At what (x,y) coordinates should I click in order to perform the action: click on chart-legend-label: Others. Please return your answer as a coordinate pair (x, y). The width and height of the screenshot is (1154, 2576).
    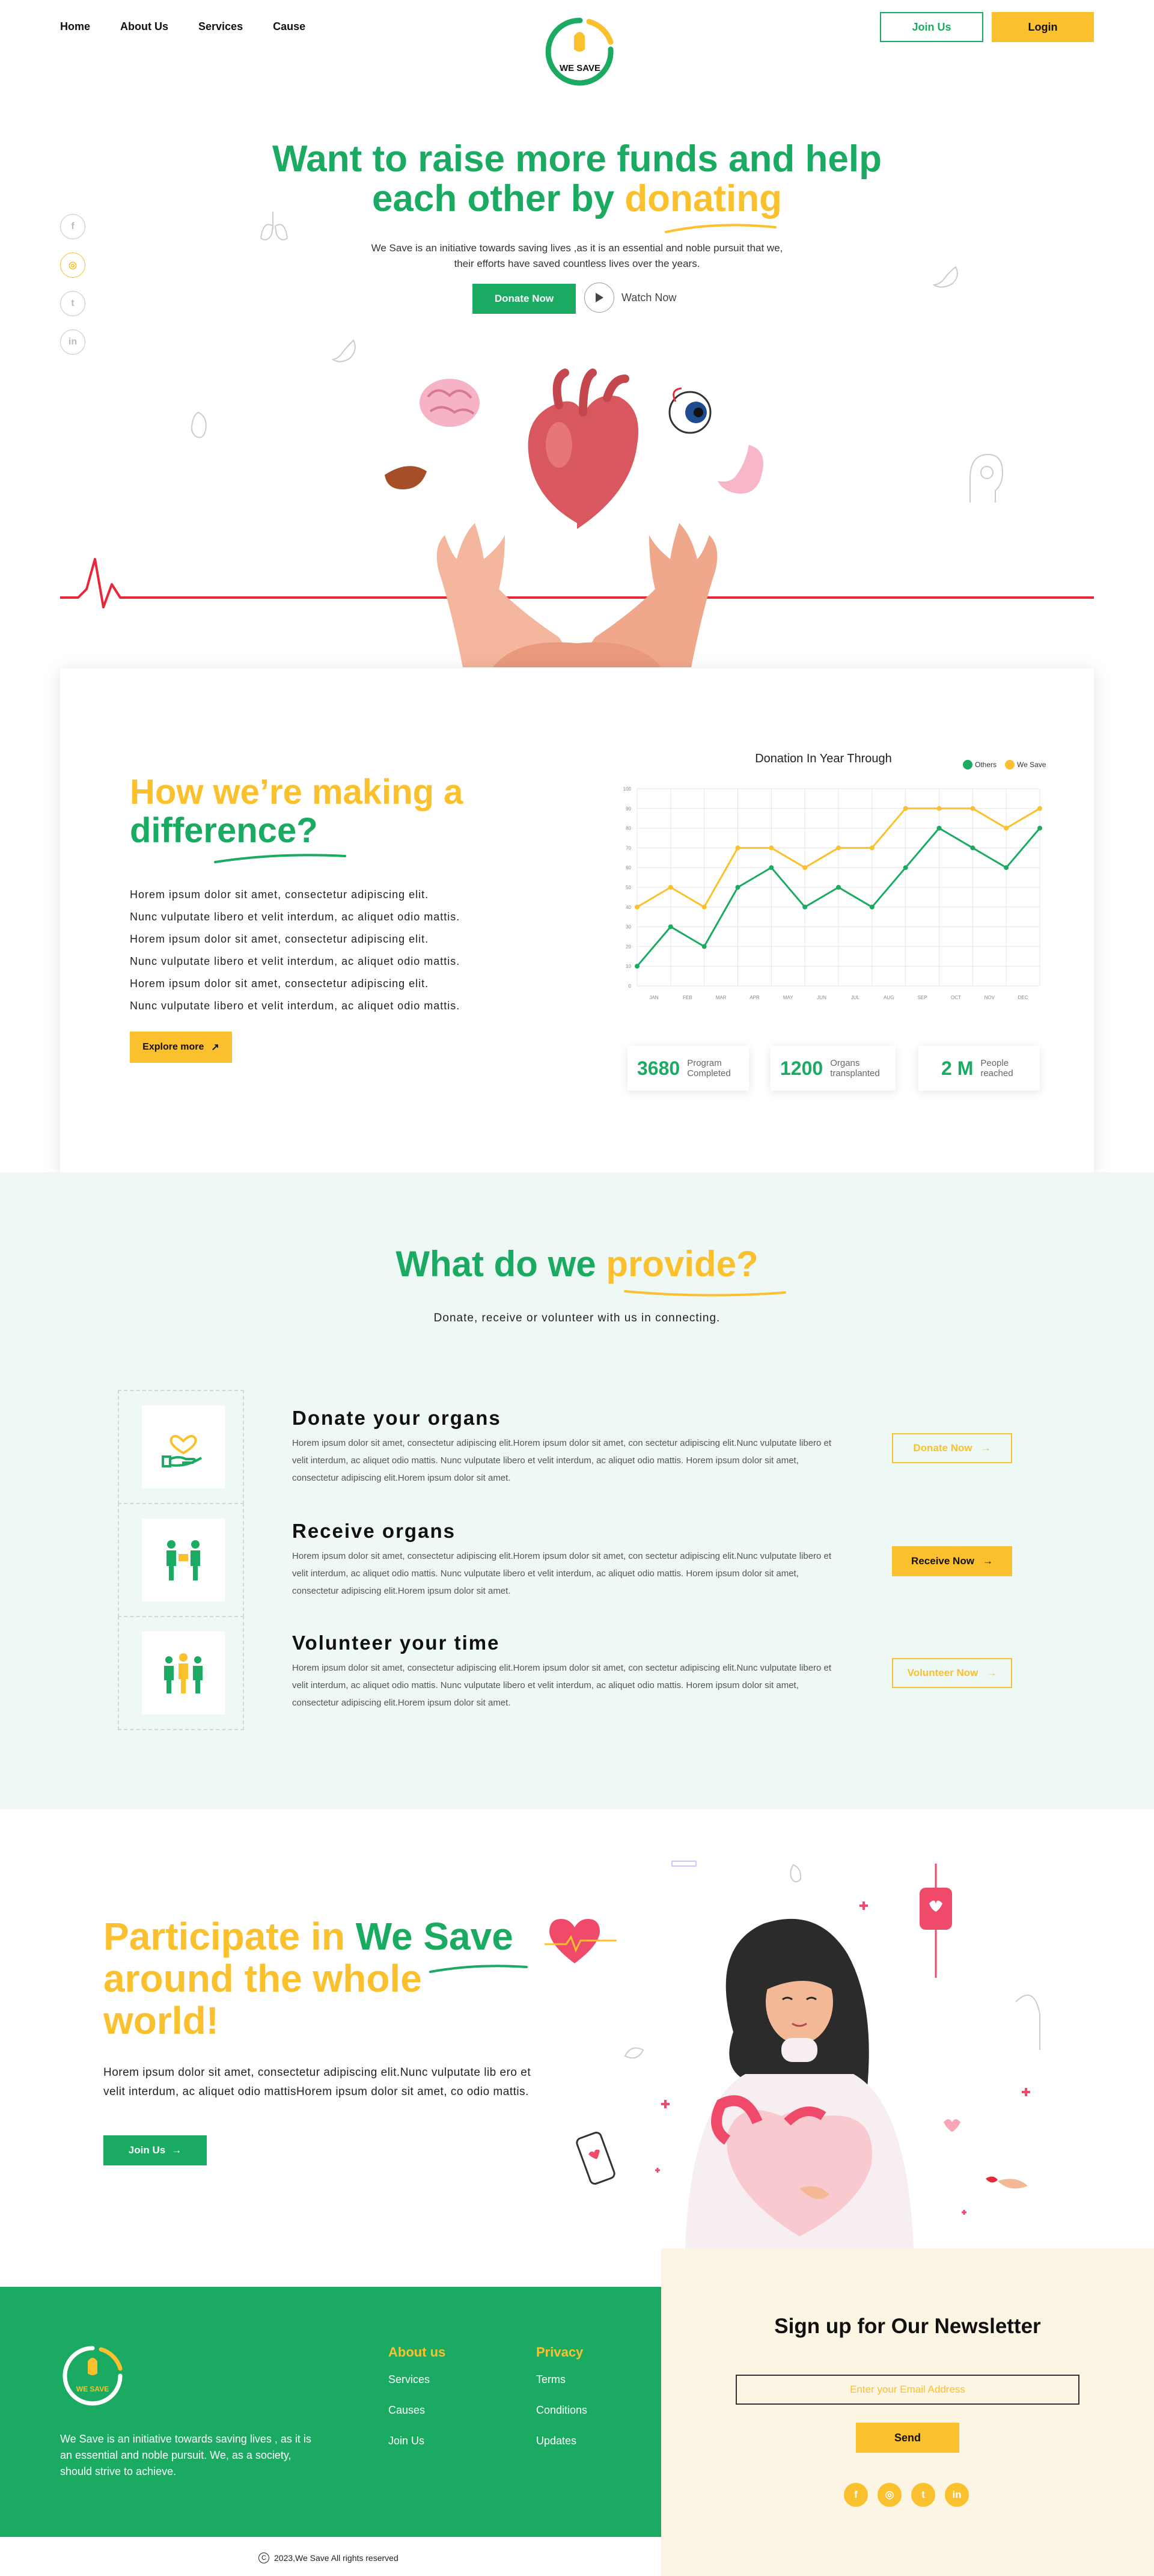
    Looking at the image, I should click on (986, 764).